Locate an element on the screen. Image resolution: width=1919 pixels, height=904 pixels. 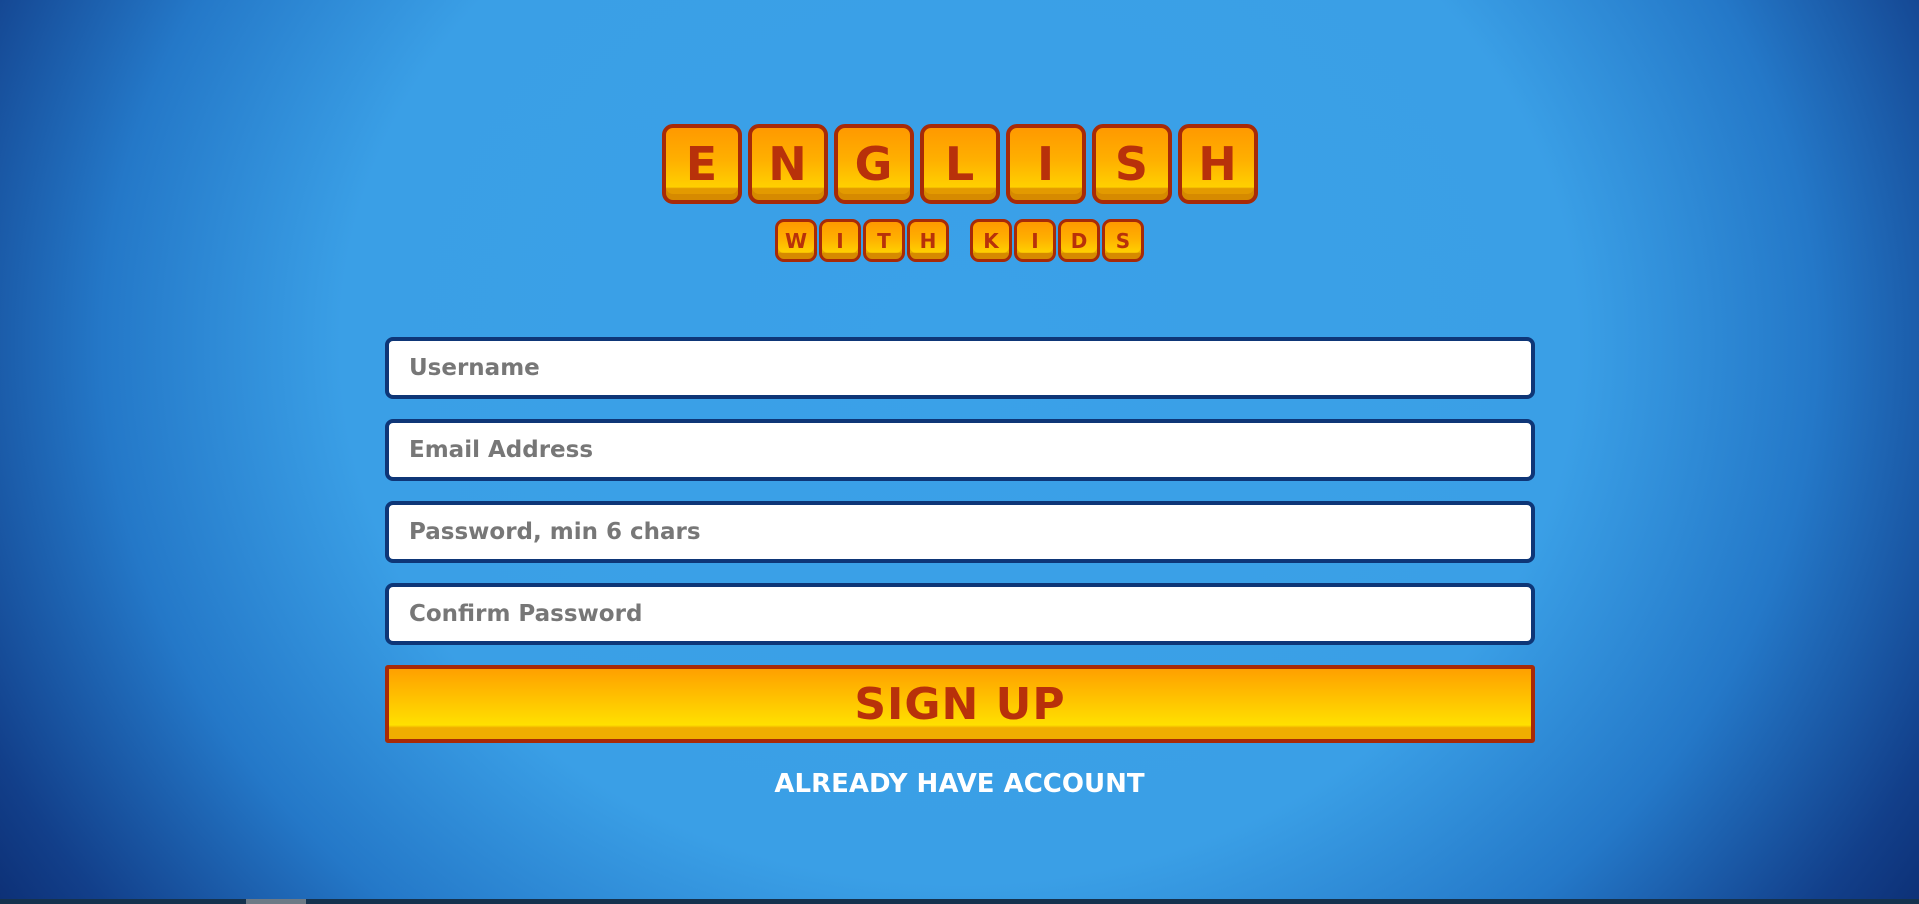
logo-tile: E is located at coordinates (701, 164).